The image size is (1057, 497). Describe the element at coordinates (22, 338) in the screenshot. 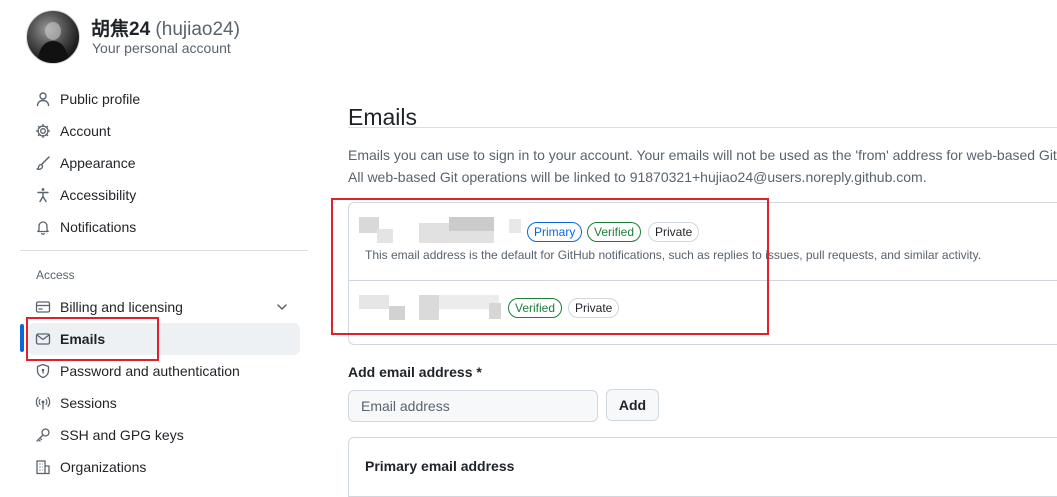

I see `active-indicator` at that location.